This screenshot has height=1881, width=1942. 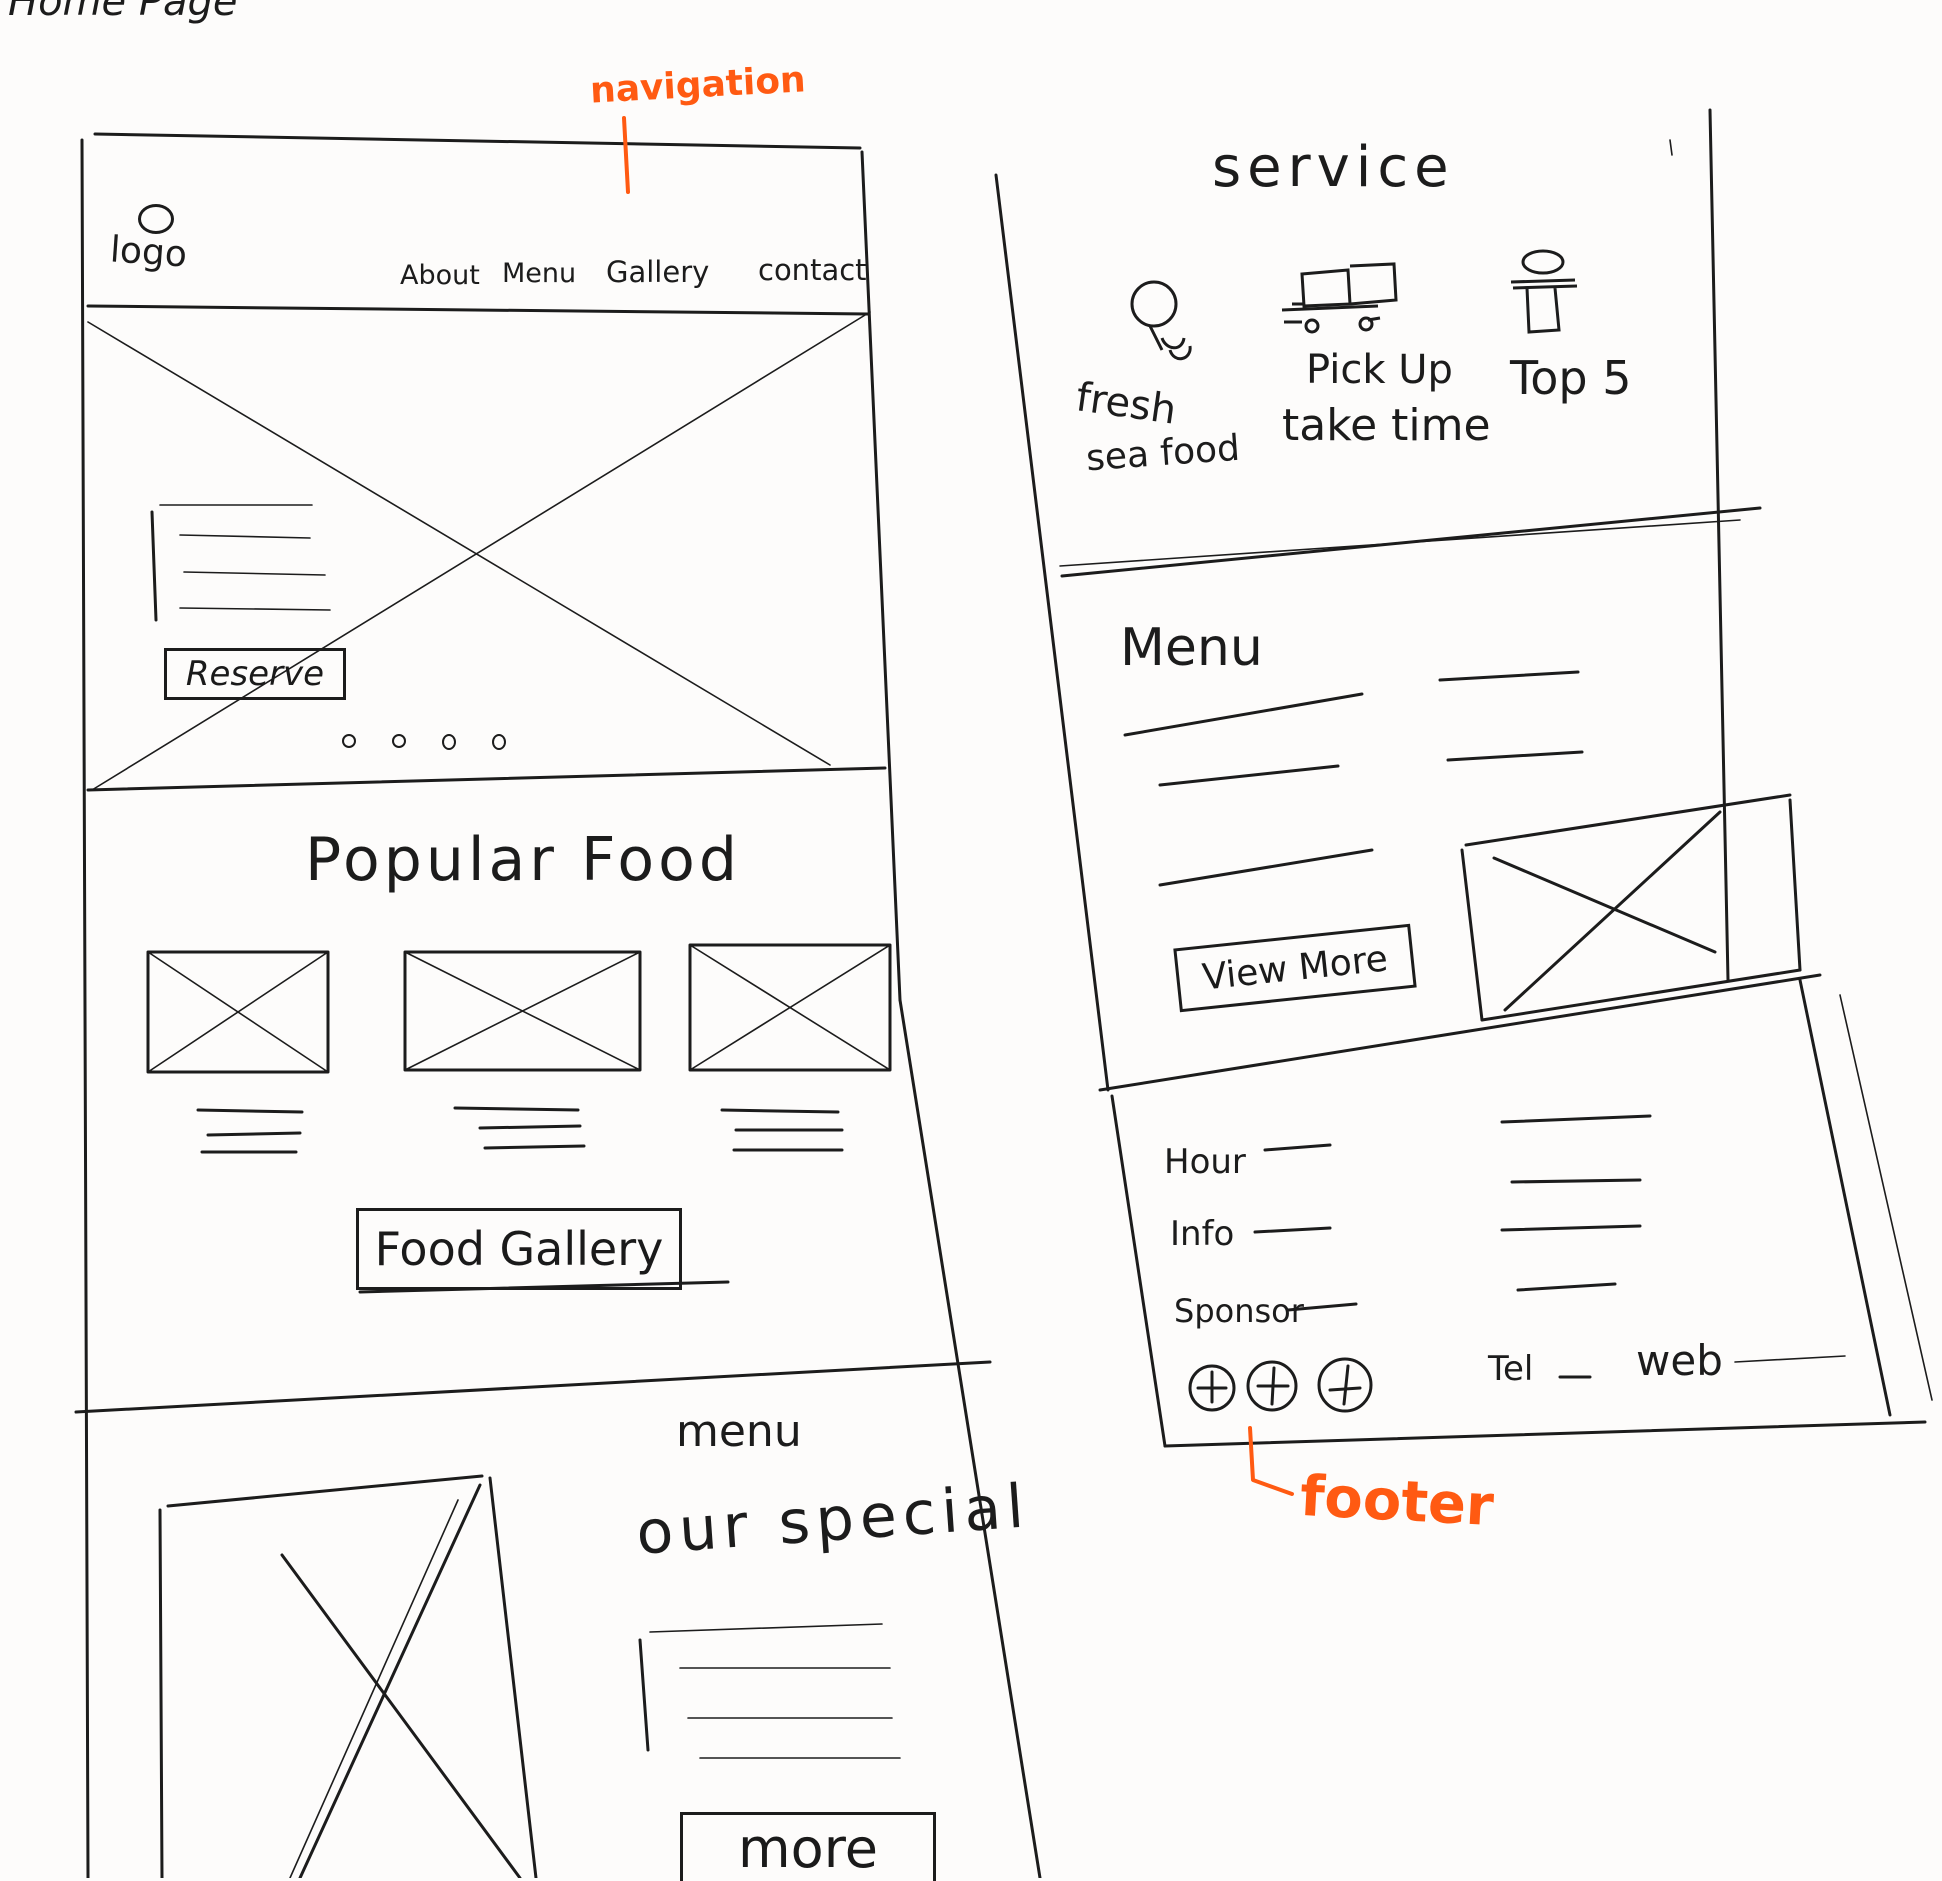 I want to click on menu-special-kicker: menu, so click(x=739, y=1431).